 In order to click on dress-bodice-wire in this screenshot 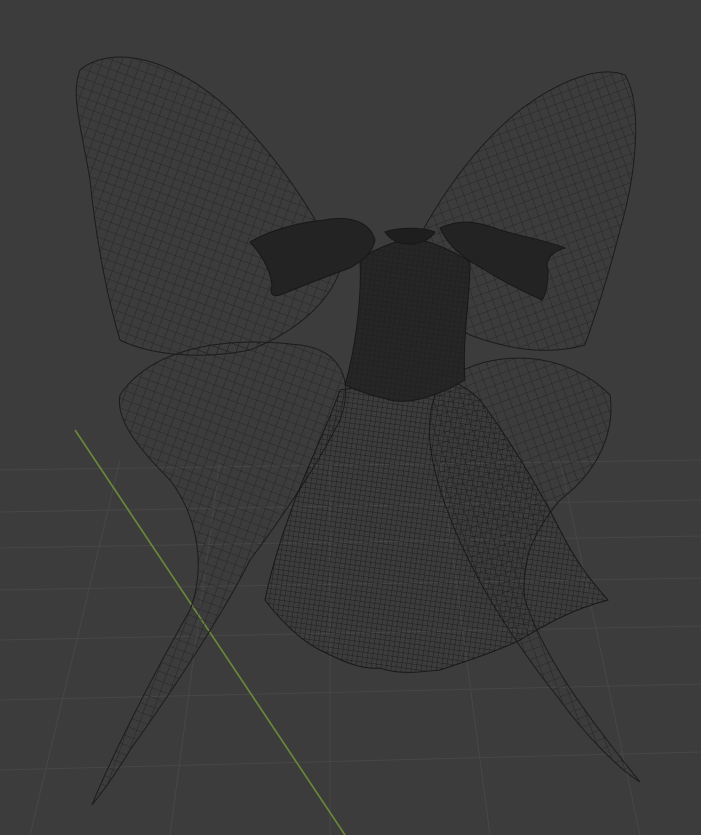, I will do `click(407, 320)`.